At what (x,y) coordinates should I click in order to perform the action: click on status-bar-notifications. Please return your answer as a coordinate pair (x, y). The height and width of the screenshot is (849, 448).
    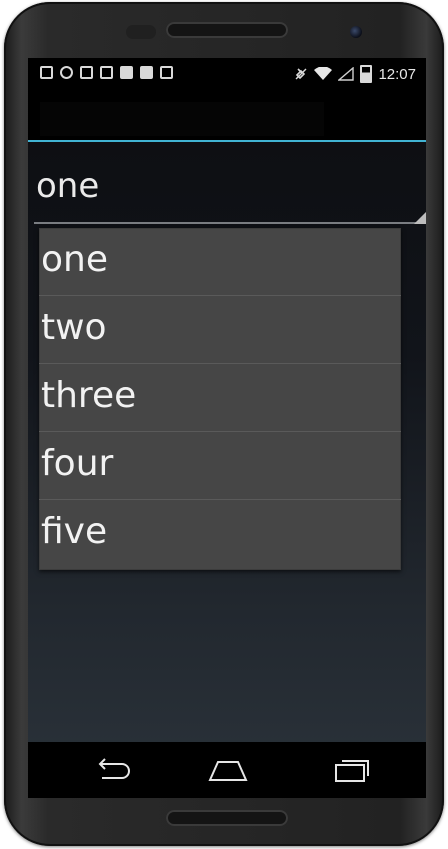
    Looking at the image, I should click on (106, 72).